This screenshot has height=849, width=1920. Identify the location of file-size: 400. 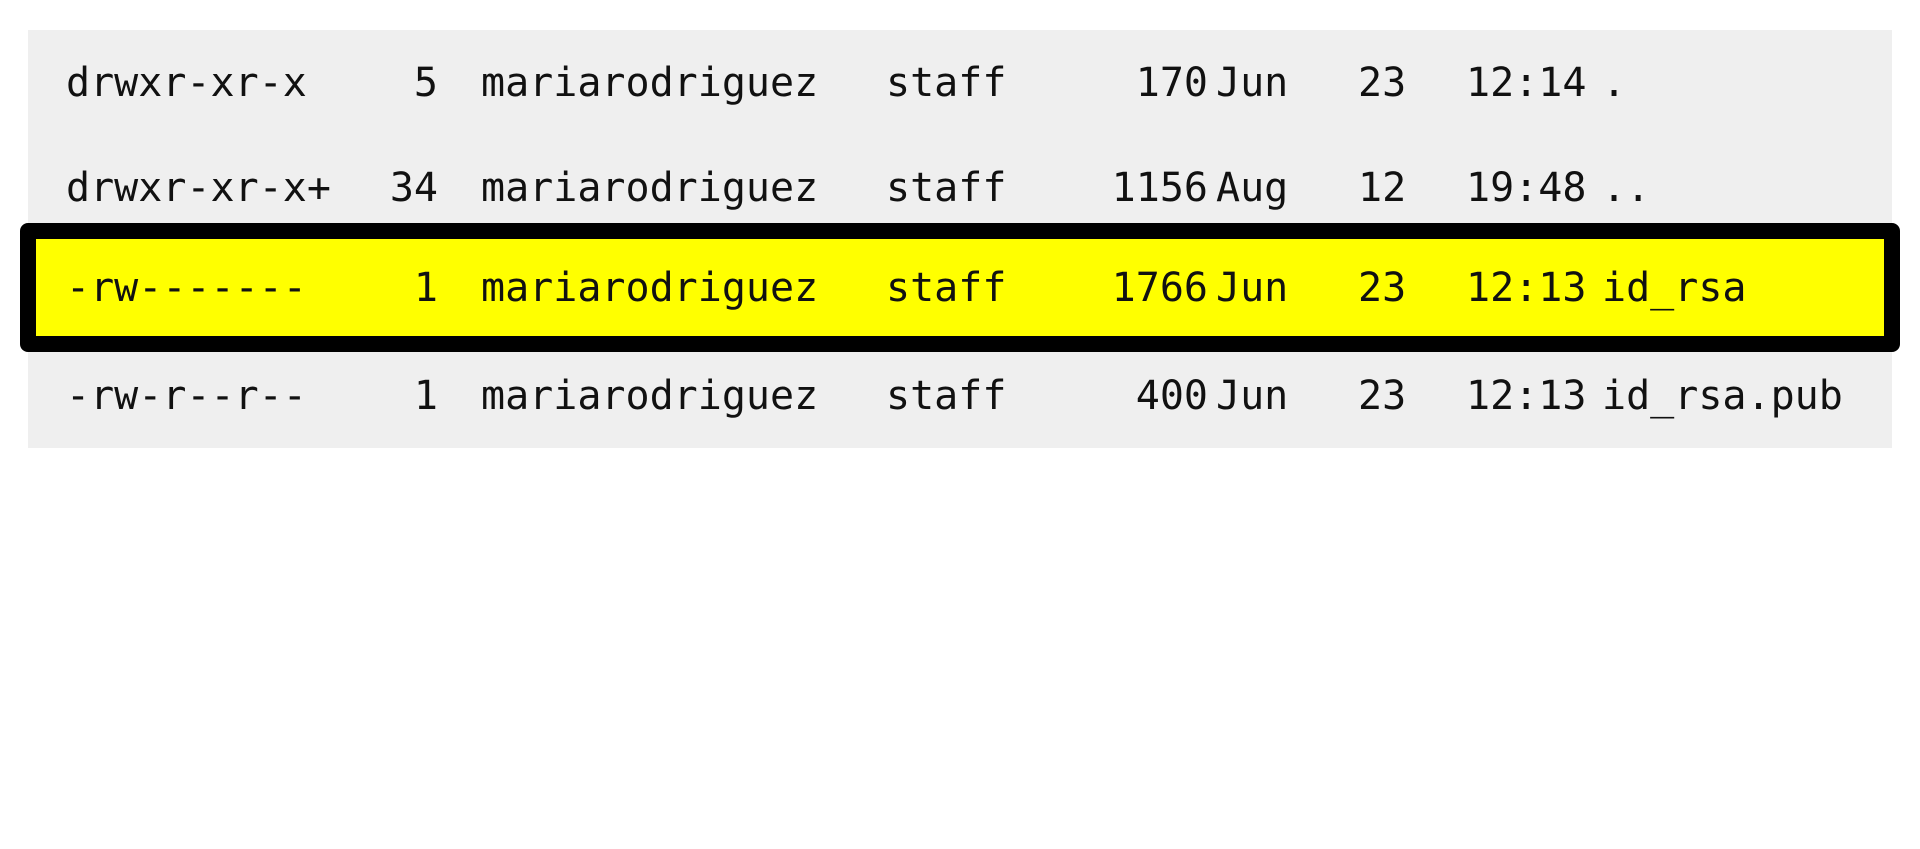
(1171, 395).